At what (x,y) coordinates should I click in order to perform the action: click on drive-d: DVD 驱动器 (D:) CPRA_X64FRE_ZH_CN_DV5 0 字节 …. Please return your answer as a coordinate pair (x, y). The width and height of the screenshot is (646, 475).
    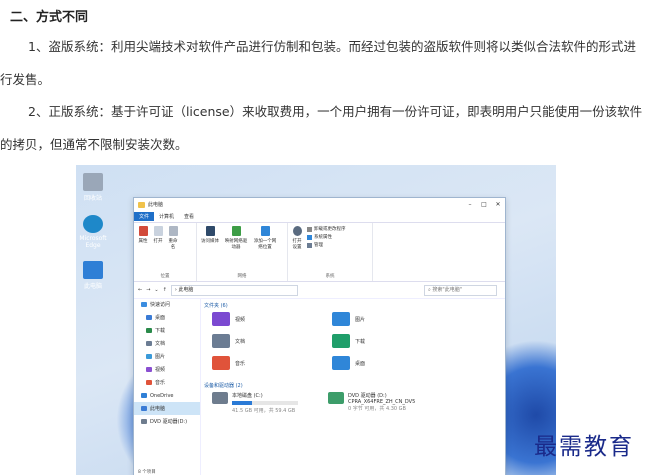
    Looking at the image, I should click on (371, 403).